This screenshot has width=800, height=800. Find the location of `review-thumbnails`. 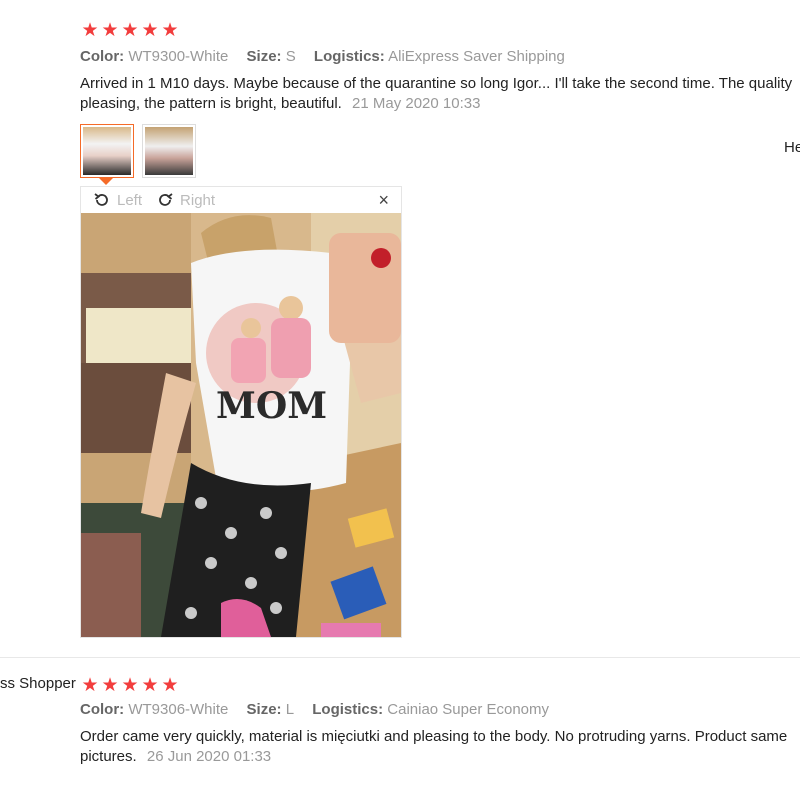

review-thumbnails is located at coordinates (138, 154).